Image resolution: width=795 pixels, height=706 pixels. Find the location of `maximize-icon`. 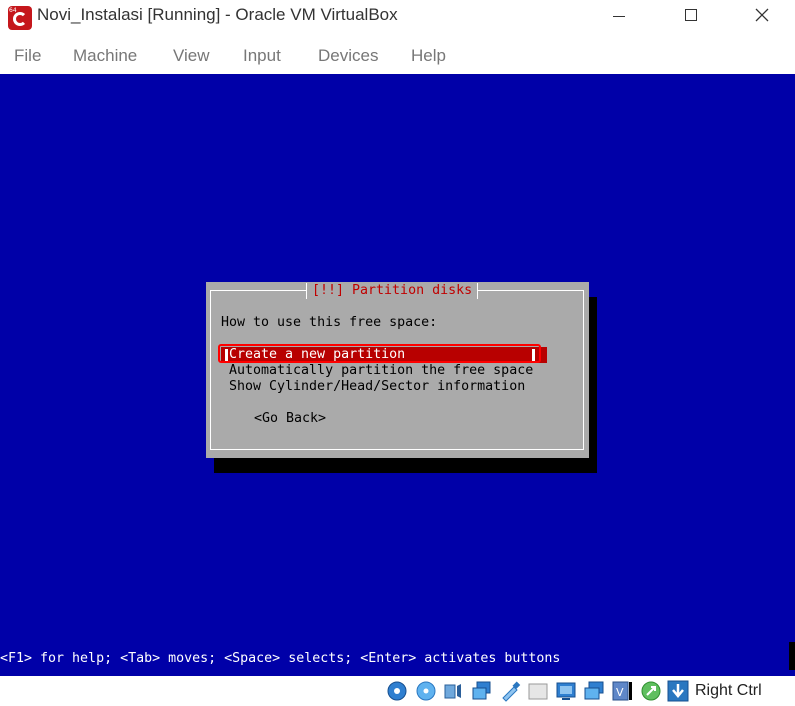

maximize-icon is located at coordinates (690, 16).